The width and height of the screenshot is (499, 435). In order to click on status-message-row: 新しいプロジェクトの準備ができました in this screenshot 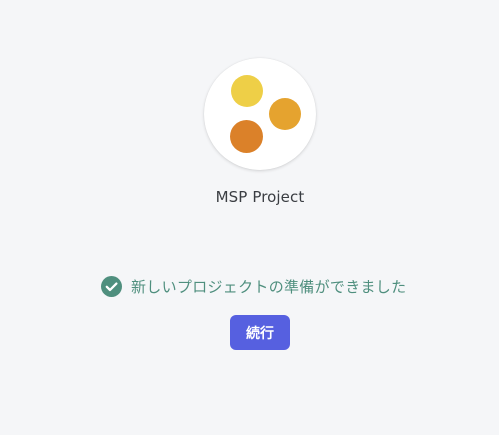, I will do `click(253, 286)`.